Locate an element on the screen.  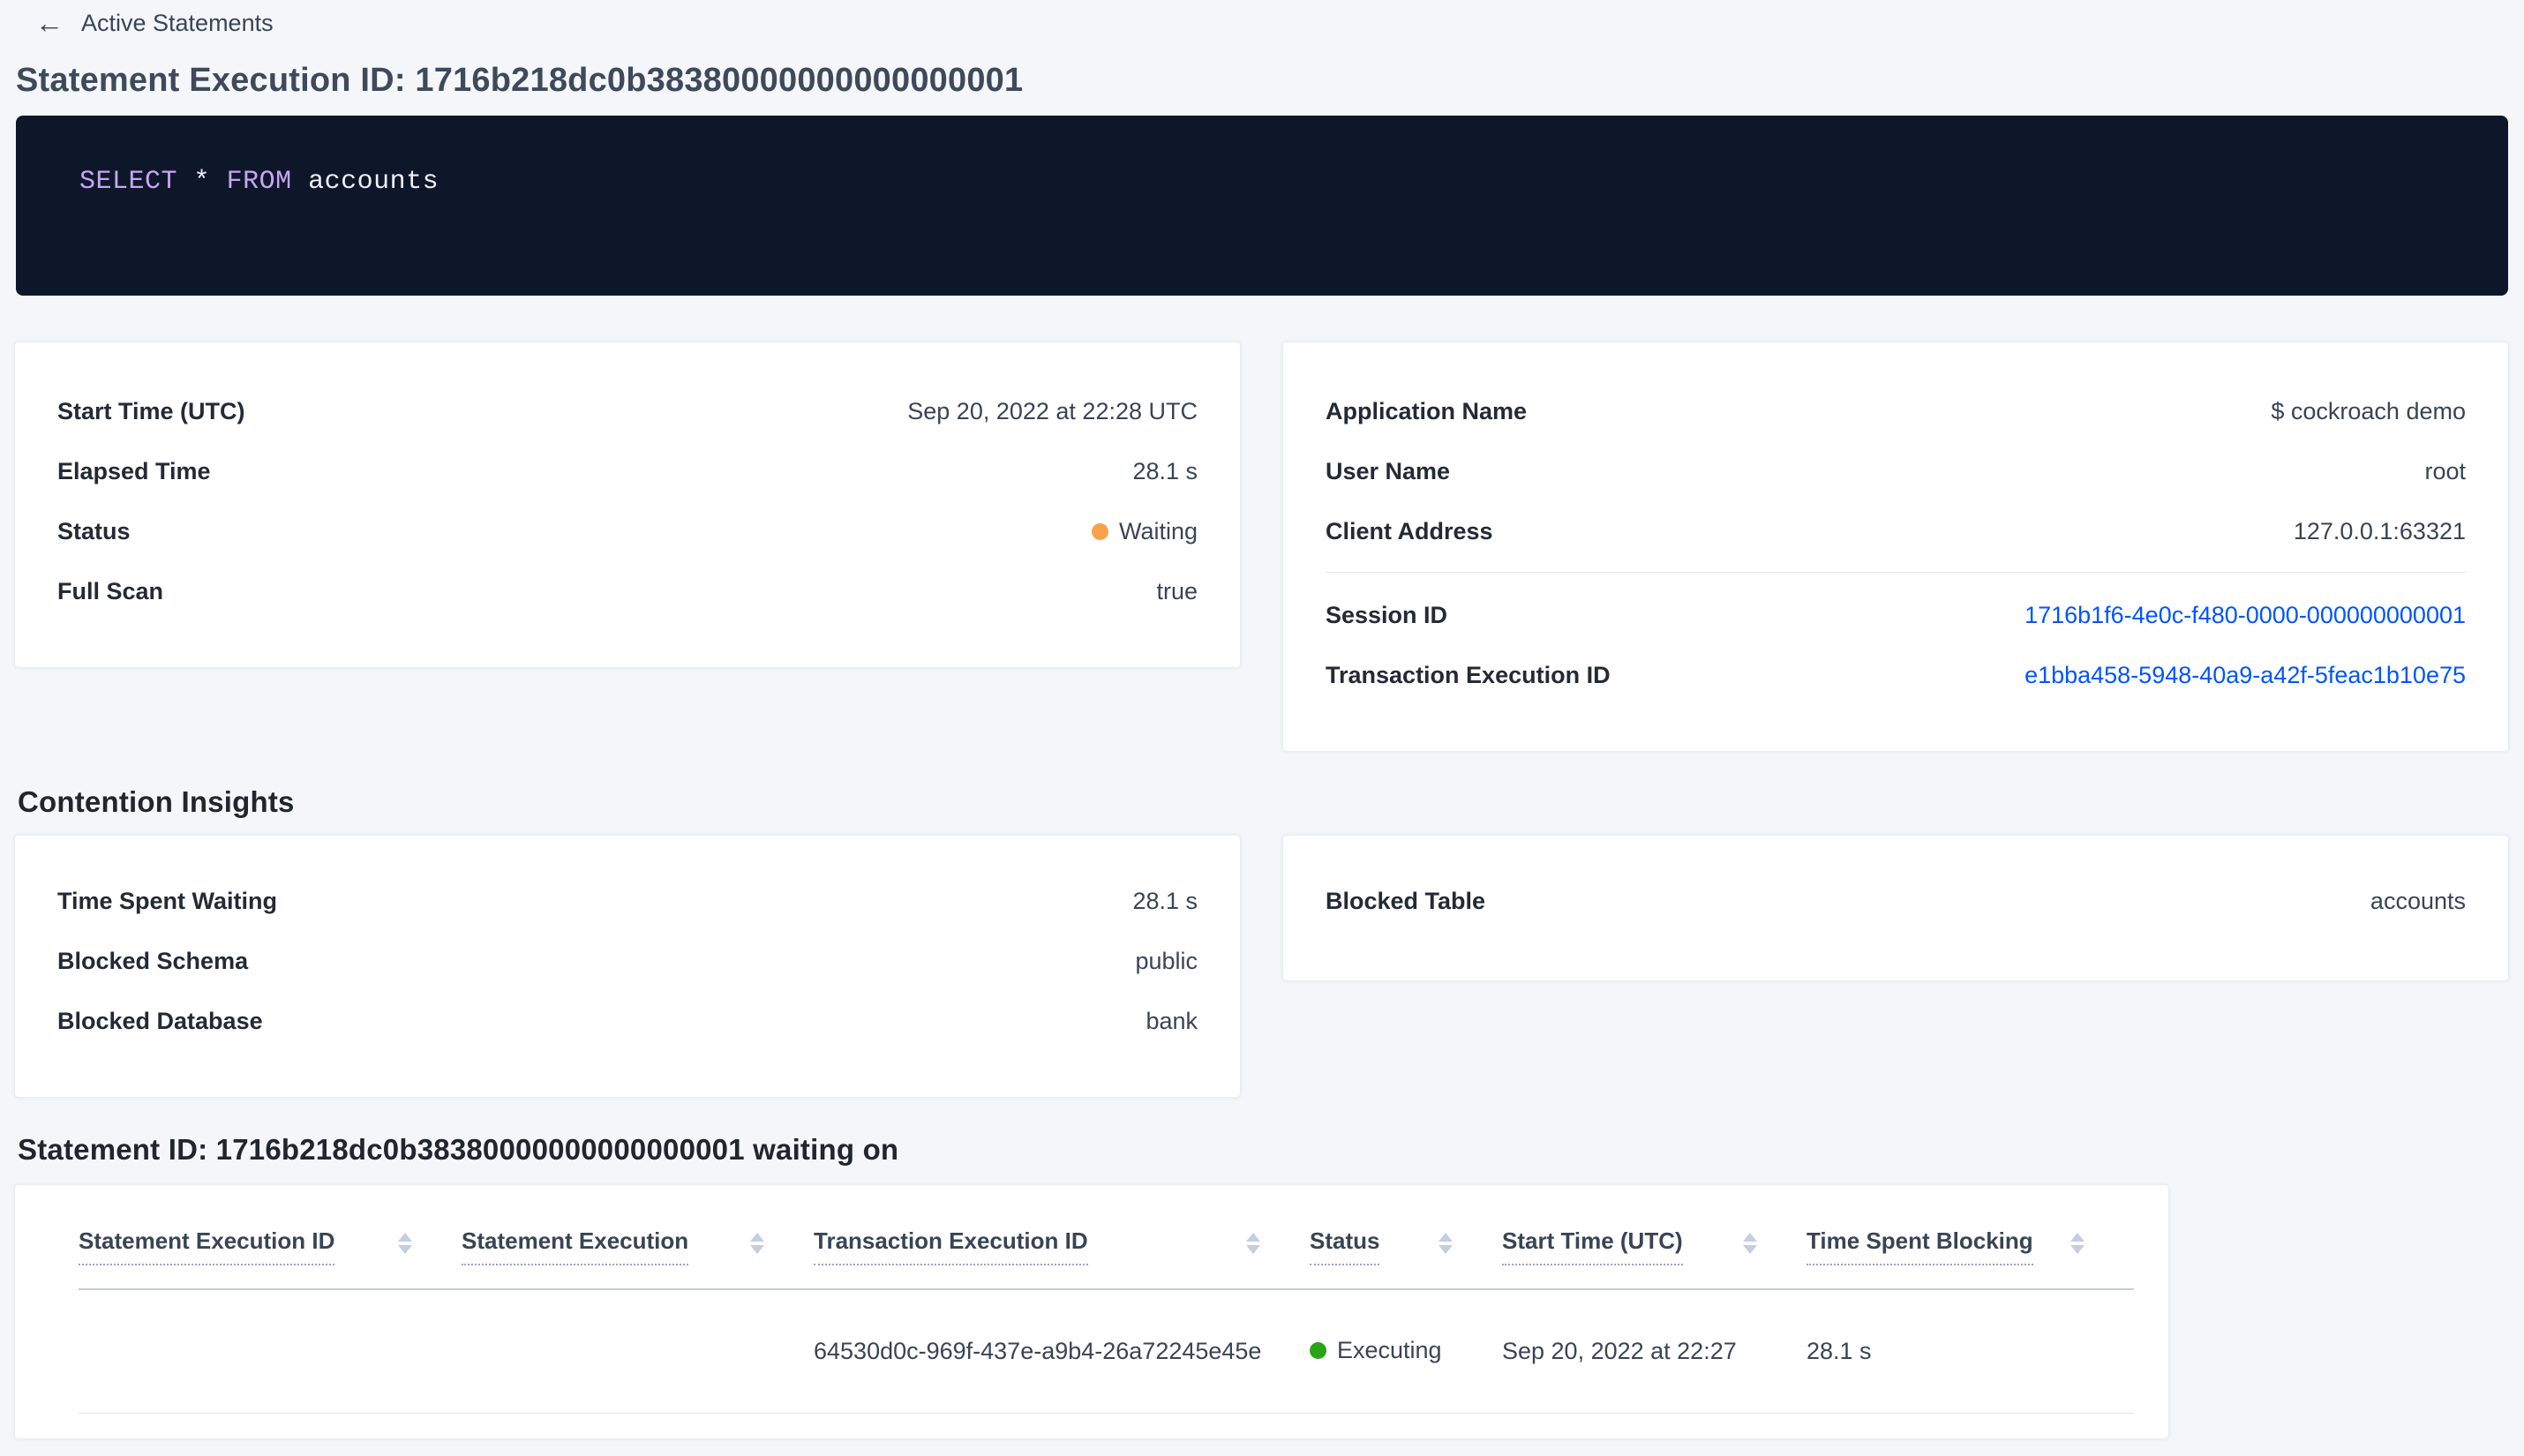
contention-insights-heading: Contention Insights is located at coordinates (156, 801).